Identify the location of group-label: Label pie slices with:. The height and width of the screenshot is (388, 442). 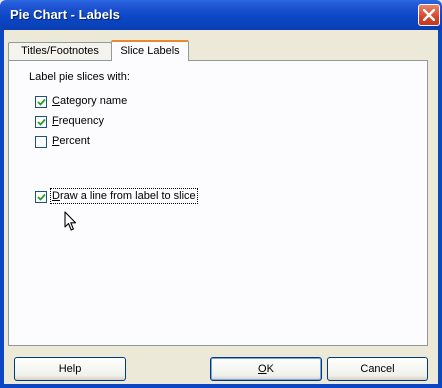
(79, 77).